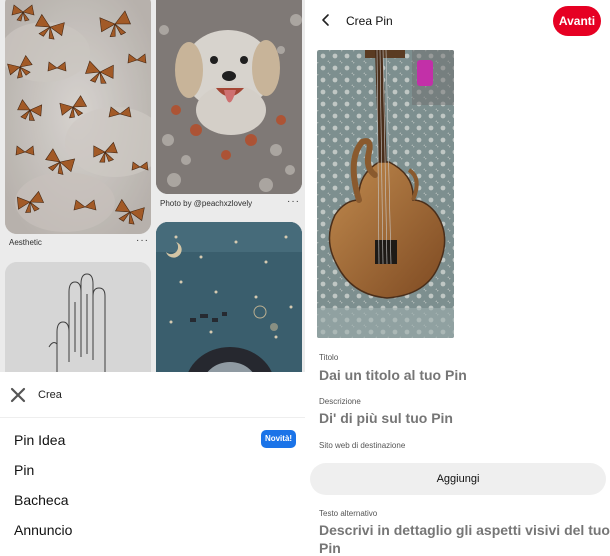 The height and width of the screenshot is (556, 610). I want to click on pin-caption: Photo by @peachxzlovely, so click(206, 203).